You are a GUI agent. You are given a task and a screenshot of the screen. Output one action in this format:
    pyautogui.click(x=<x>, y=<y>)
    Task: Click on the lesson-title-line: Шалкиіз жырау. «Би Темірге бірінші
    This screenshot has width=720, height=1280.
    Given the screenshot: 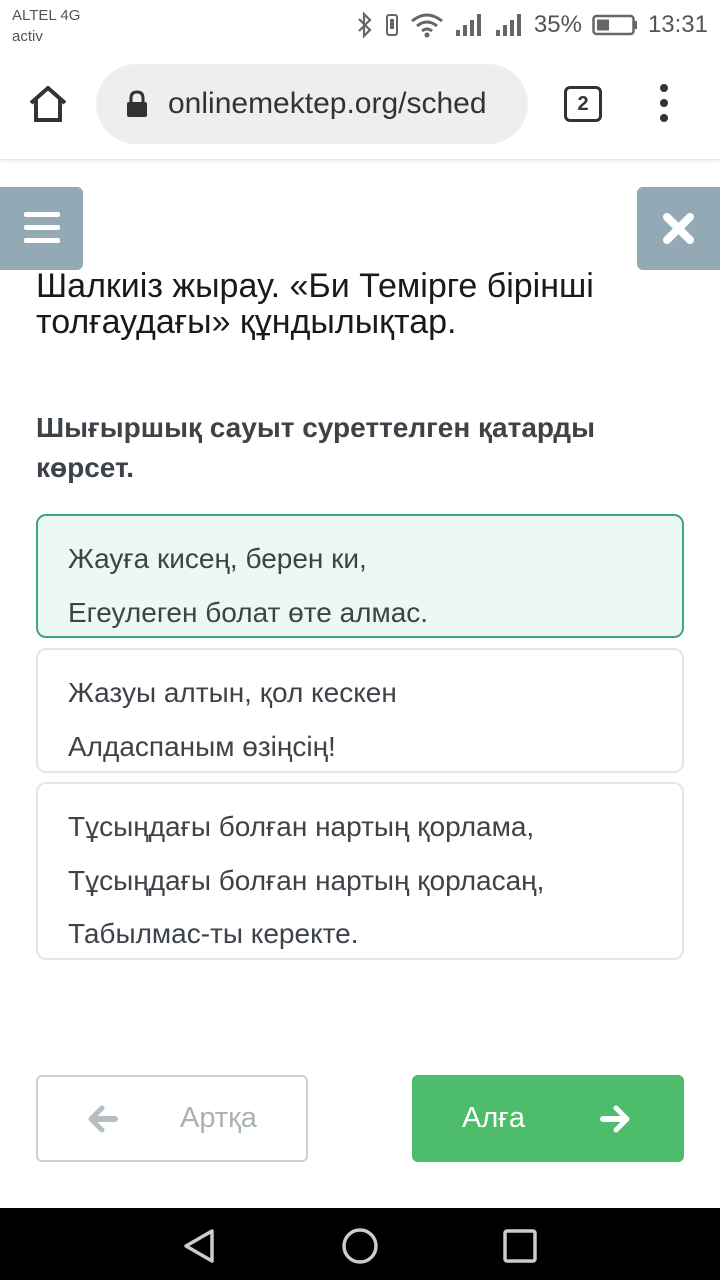 What is the action you would take?
    pyautogui.click(x=315, y=286)
    